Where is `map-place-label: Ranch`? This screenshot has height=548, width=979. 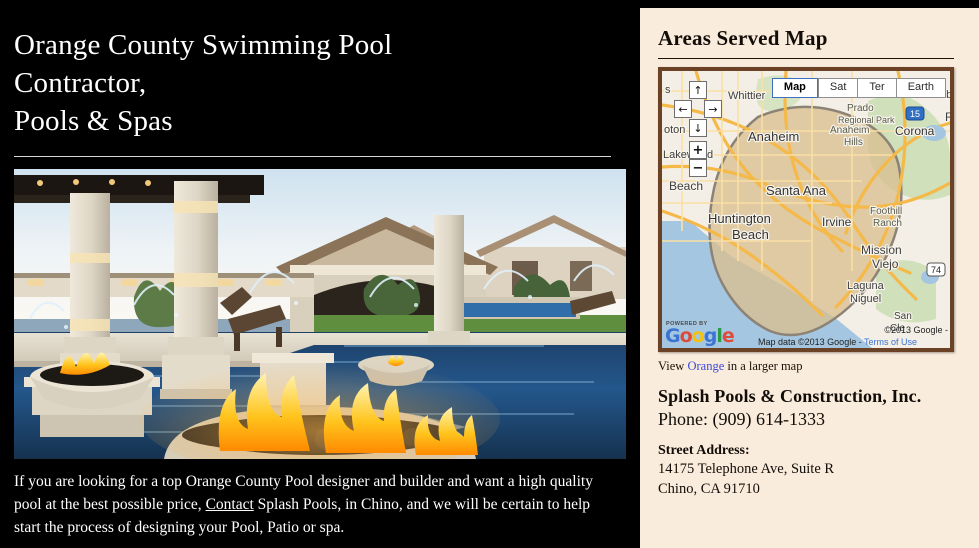
map-place-label: Ranch is located at coordinates (887, 223).